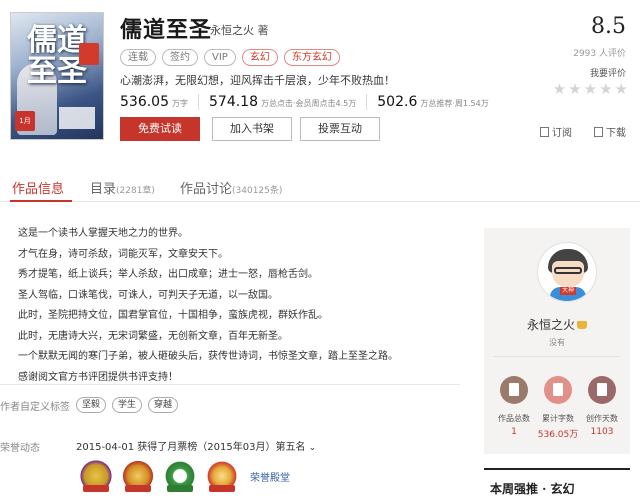 The height and width of the screenshot is (504, 640). I want to click on author-stat-value: 1103, so click(602, 432).